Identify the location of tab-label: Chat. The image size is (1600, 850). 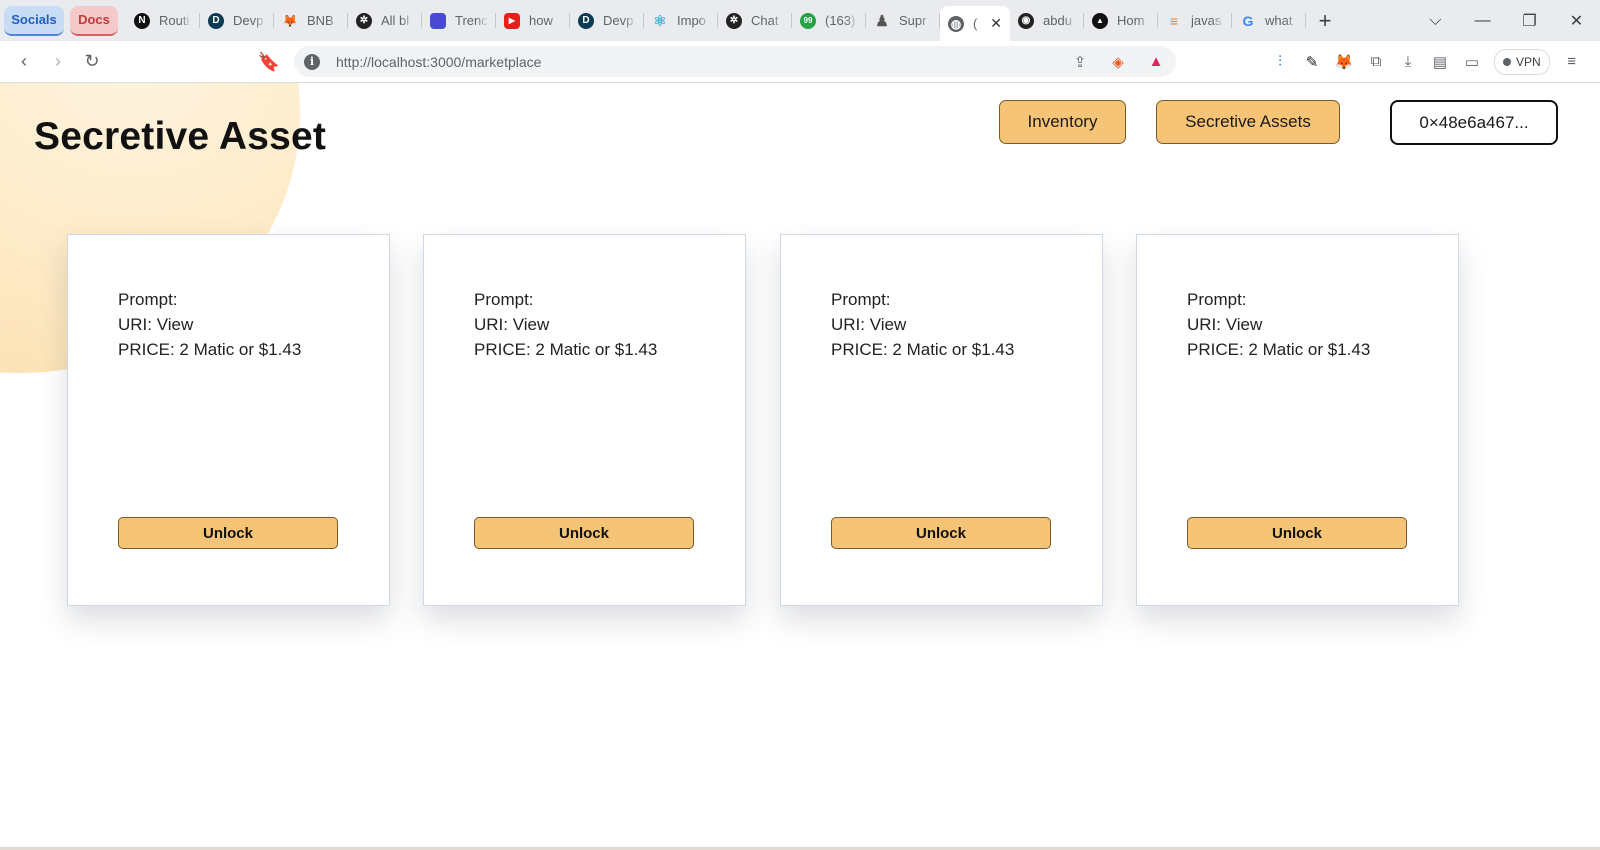
(765, 20).